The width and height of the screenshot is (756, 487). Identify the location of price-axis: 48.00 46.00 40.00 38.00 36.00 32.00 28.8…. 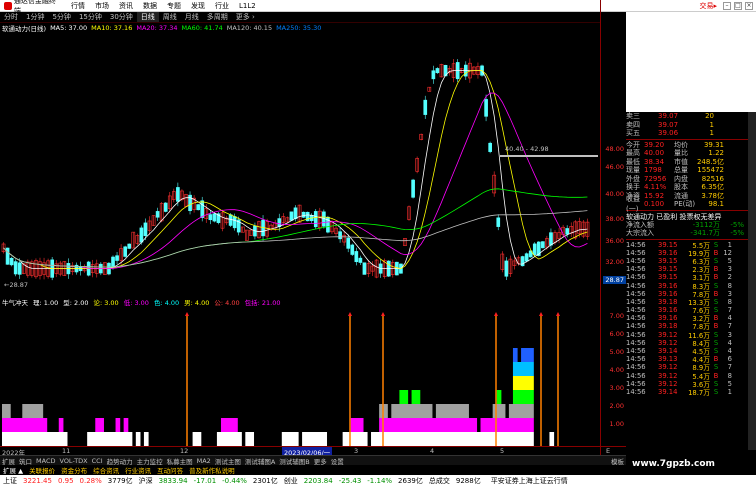
(613, 228).